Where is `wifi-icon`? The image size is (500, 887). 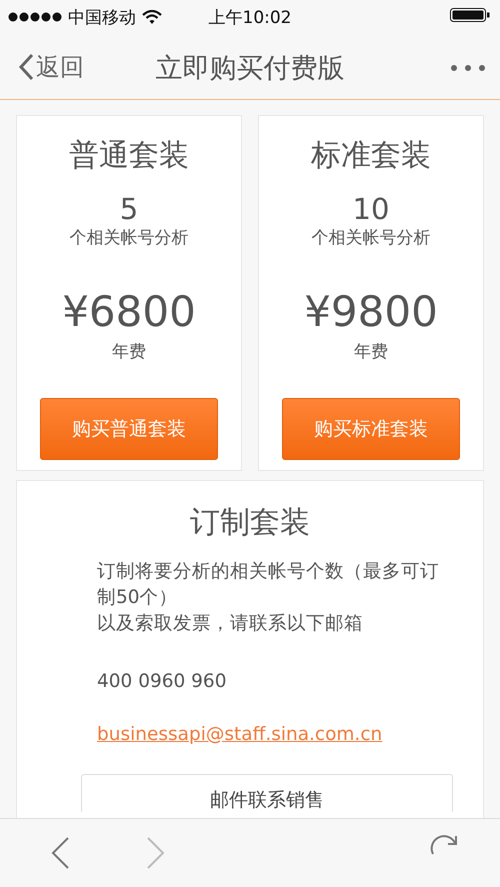 wifi-icon is located at coordinates (152, 17).